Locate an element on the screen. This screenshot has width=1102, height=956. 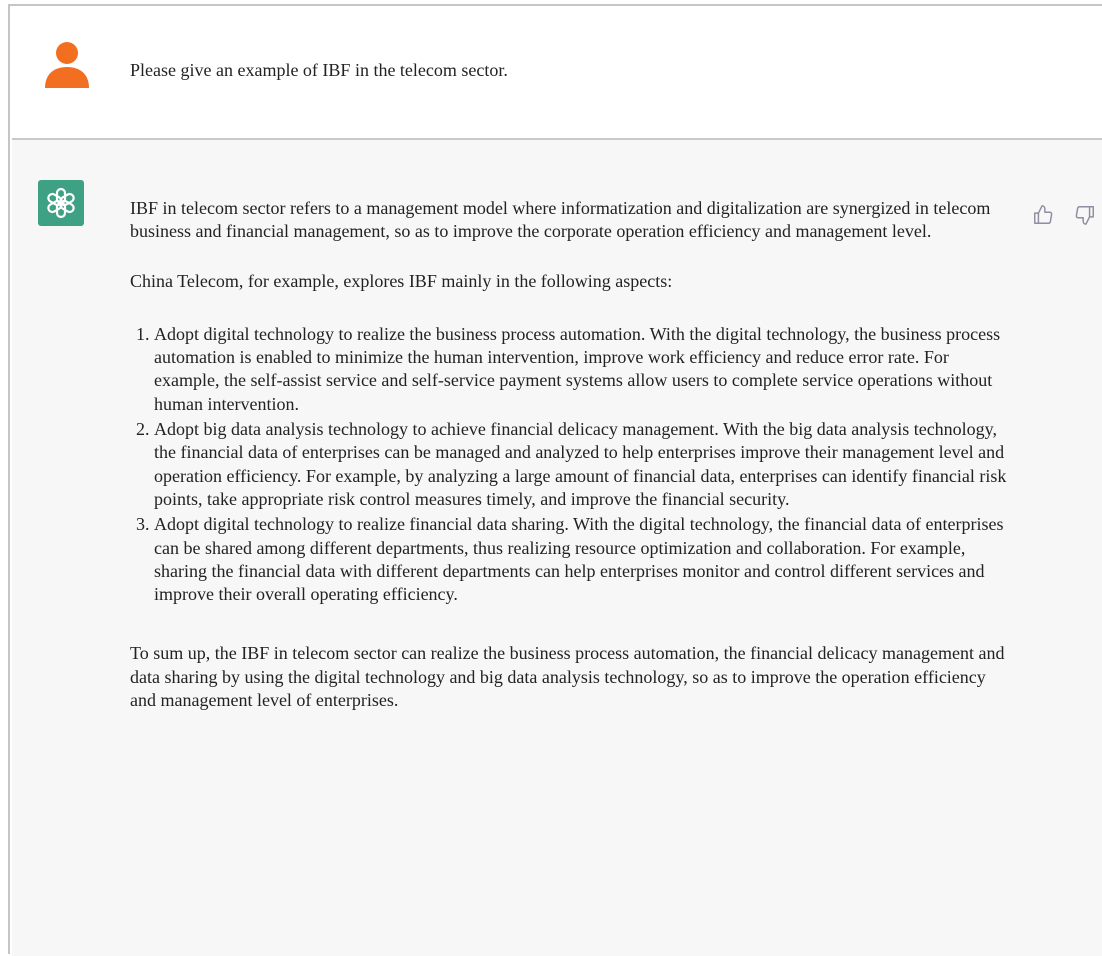
thumbs-up-icon is located at coordinates (1043, 215).